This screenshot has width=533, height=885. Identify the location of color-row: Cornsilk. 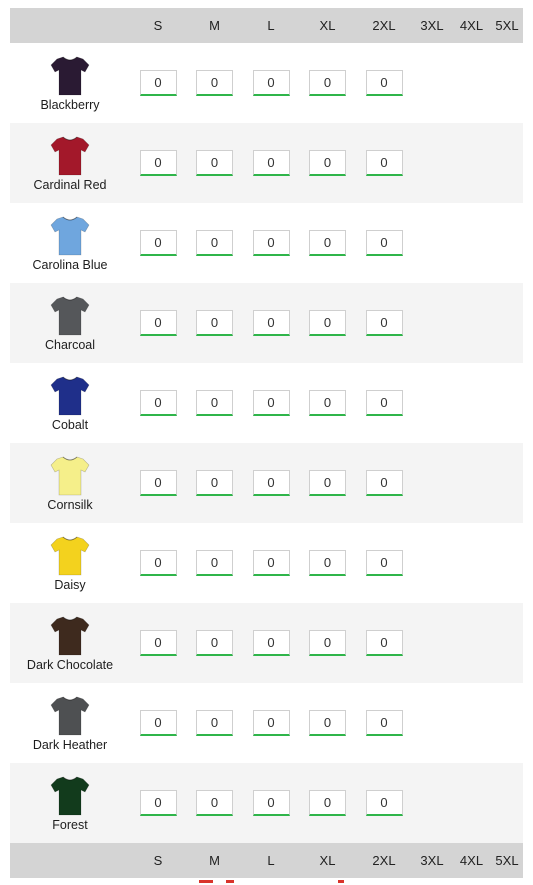
(266, 483).